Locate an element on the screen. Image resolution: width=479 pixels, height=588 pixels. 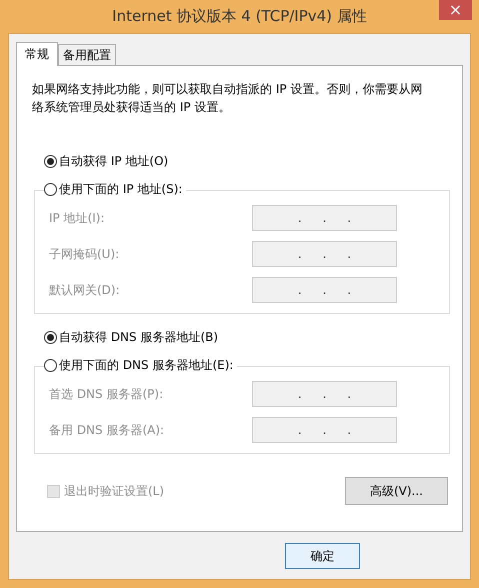
description-text: 如果网络支持此功能，则可以获取自动指派的 IP 设置。否则，你需要从网络系统管理员处获得适当的 IP 设置。 is located at coordinates (228, 98).